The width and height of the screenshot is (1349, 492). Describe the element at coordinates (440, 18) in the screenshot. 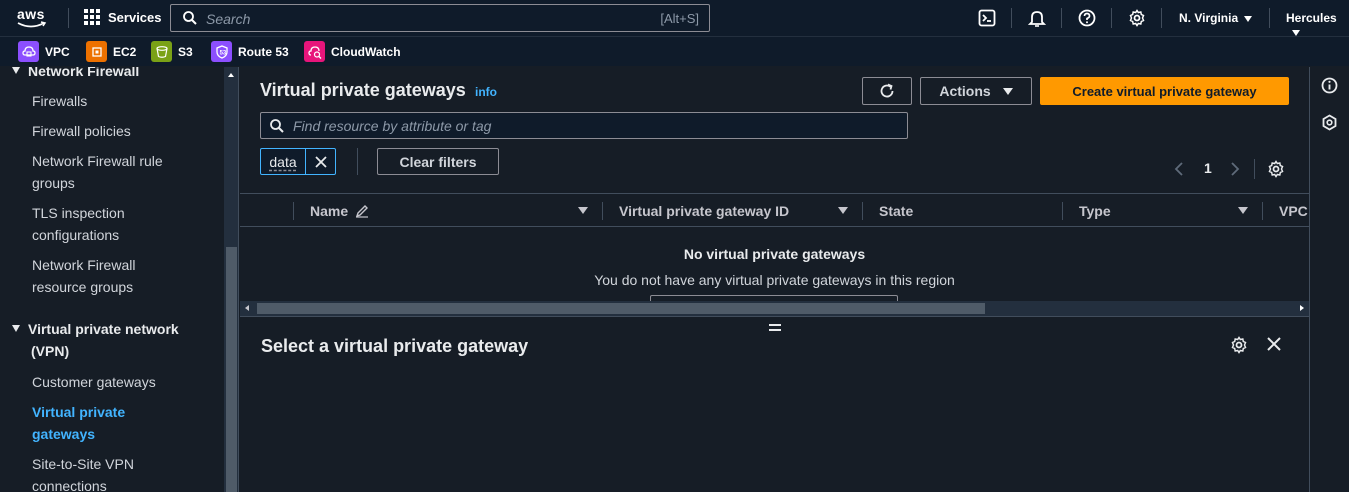

I see `search-input: Search [Alt+S]` at that location.